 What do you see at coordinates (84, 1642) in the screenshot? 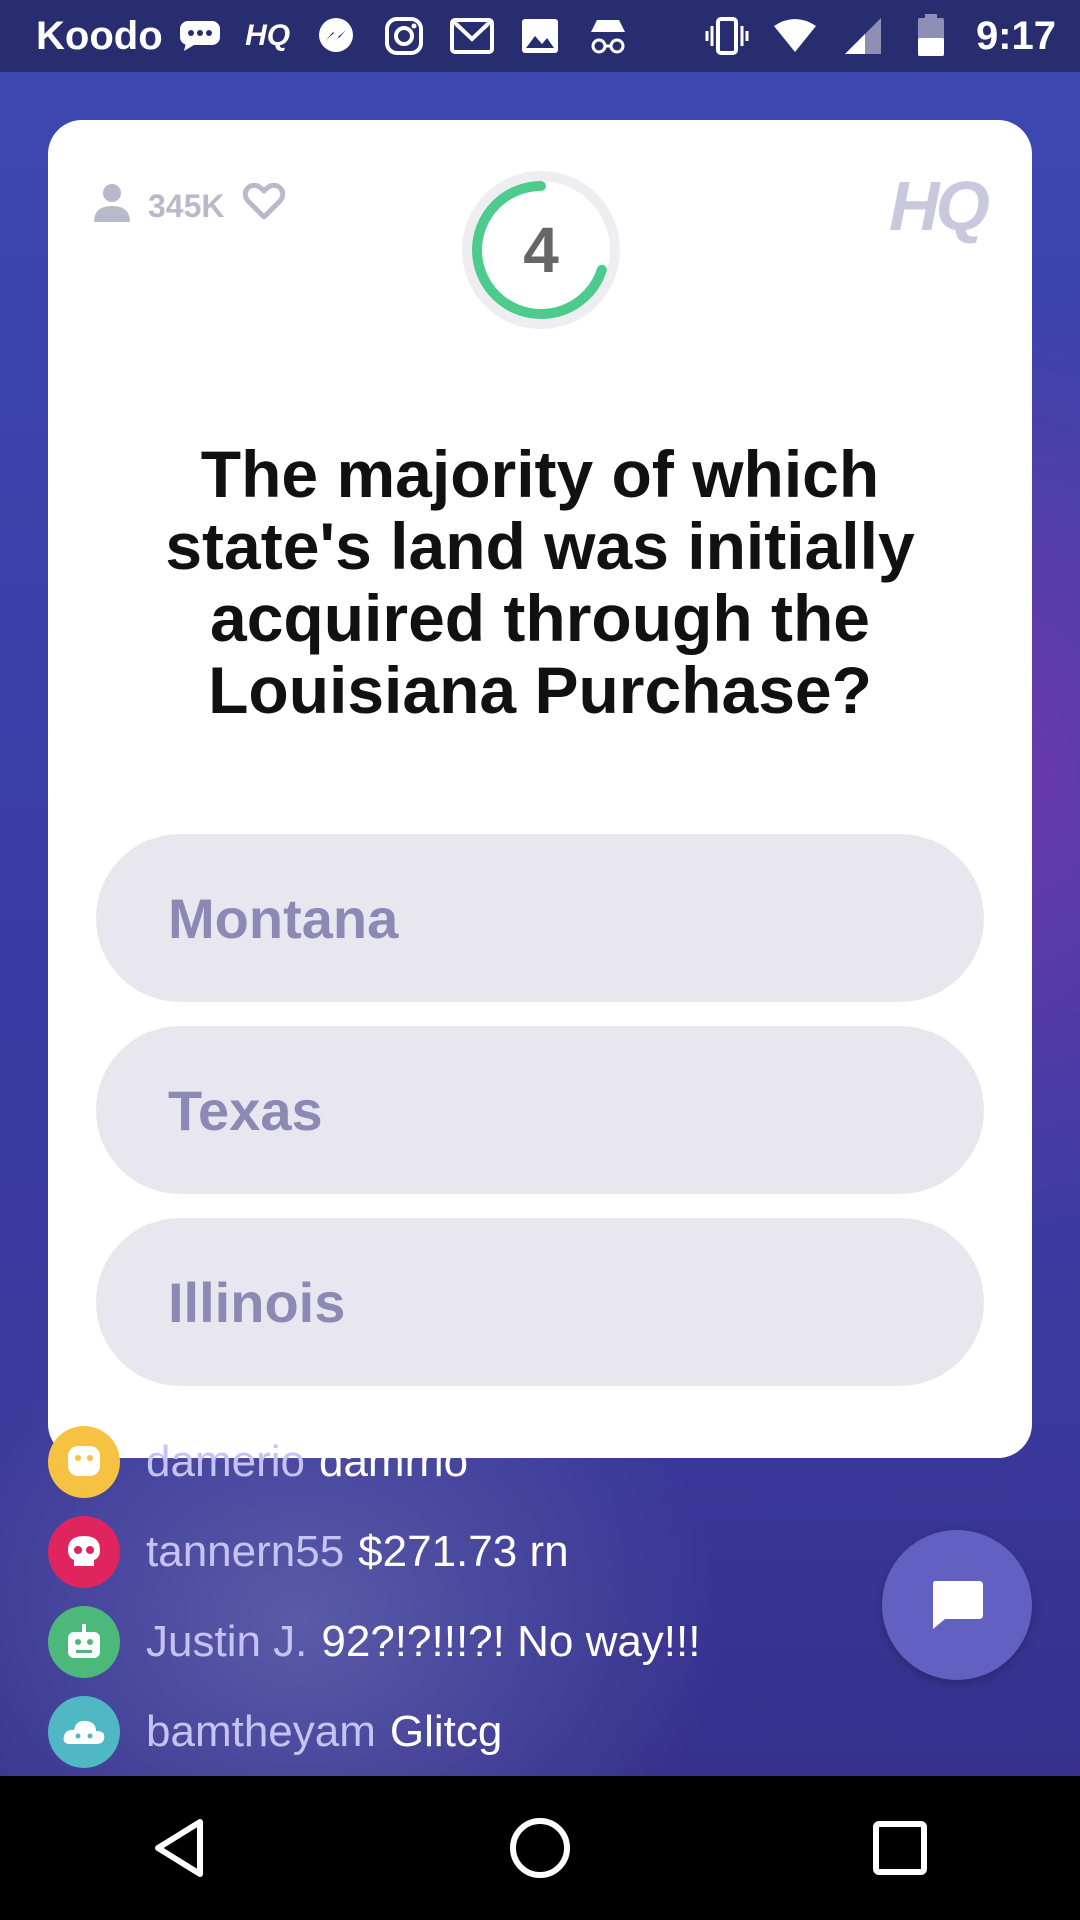
I see `robot-icon` at bounding box center [84, 1642].